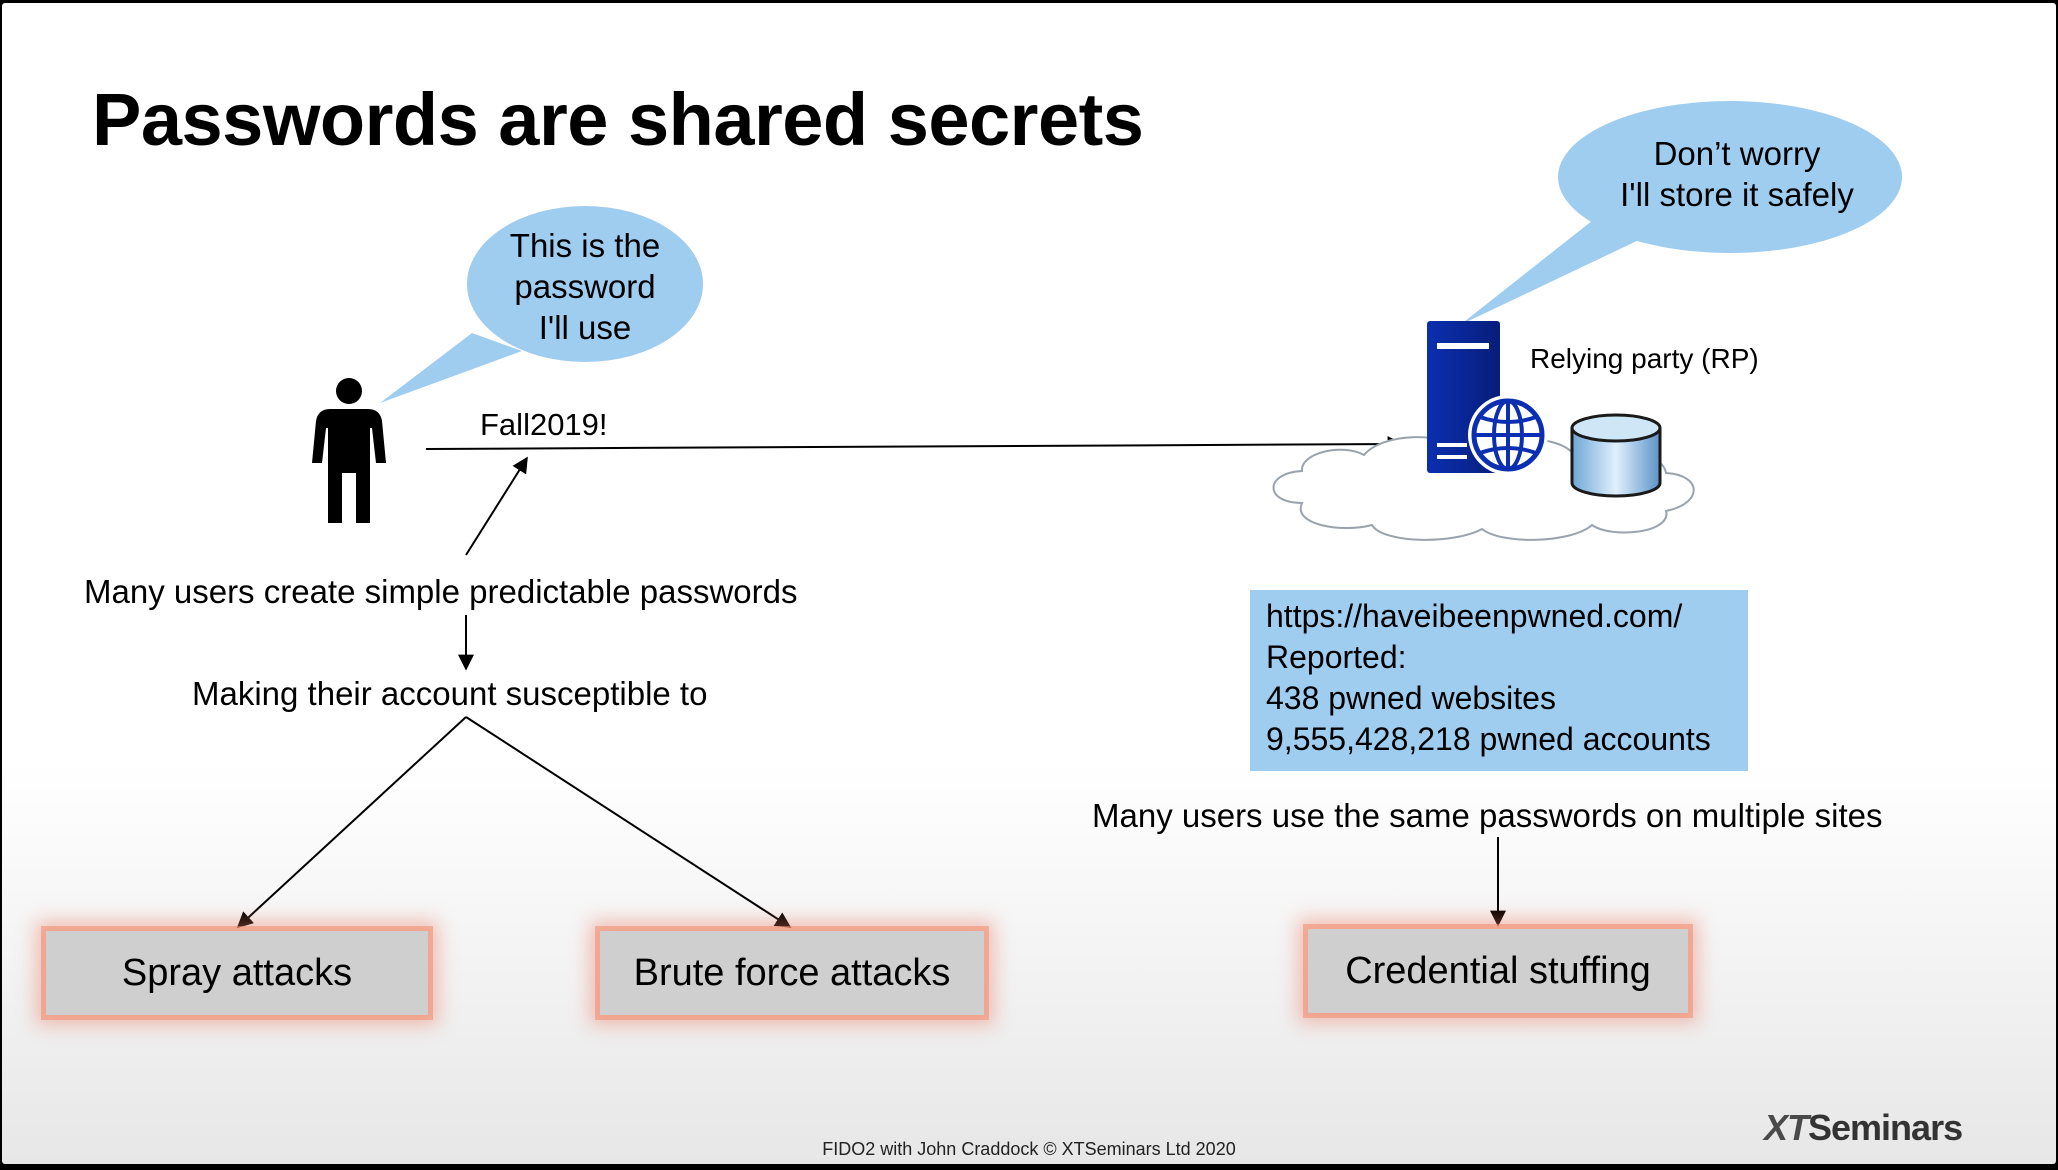 The image size is (2058, 1170). I want to click on predictable-arrow, so click(496, 506).